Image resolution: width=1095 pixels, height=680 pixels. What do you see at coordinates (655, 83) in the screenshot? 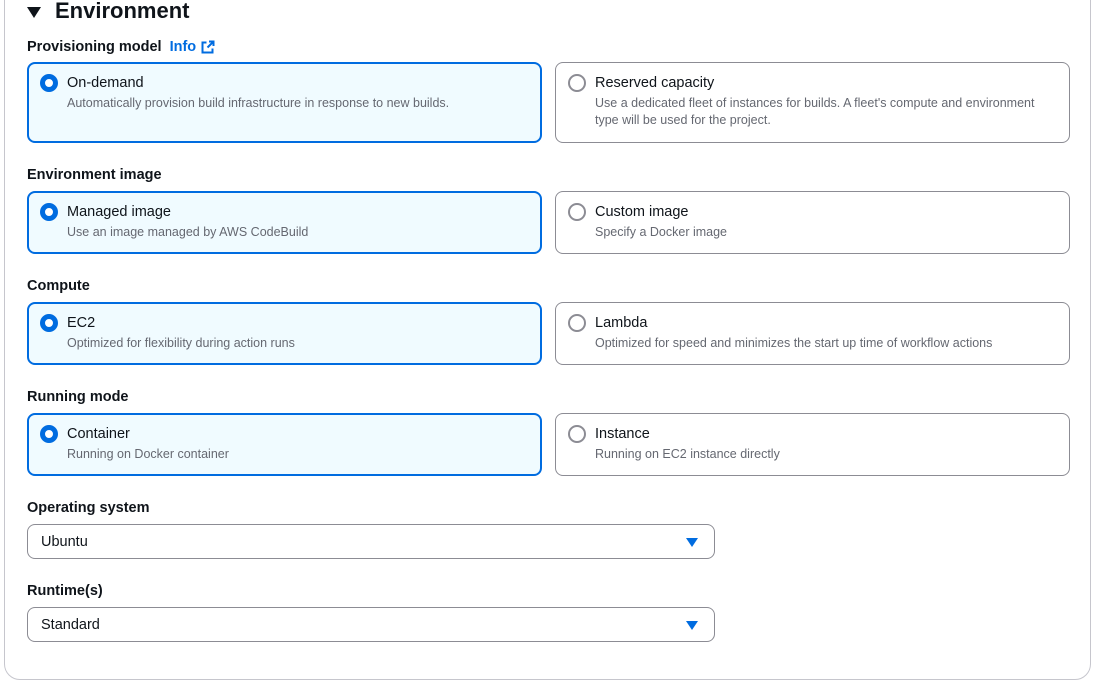
I see `option-title: Reserved capacity` at bounding box center [655, 83].